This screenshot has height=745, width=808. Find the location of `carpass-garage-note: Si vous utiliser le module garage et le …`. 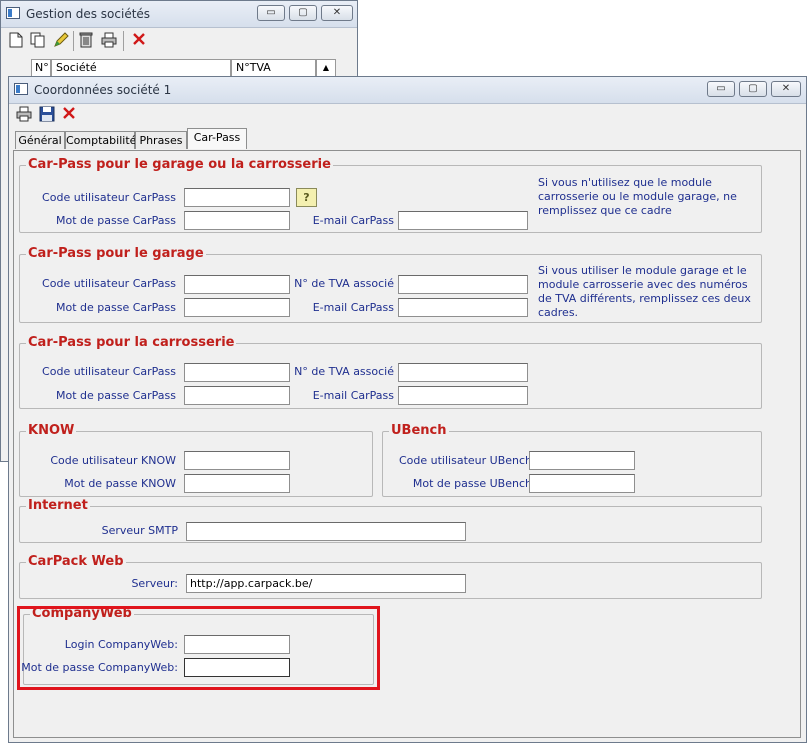

carpass-garage-note: Si vous utiliser le module garage et le … is located at coordinates (644, 291).